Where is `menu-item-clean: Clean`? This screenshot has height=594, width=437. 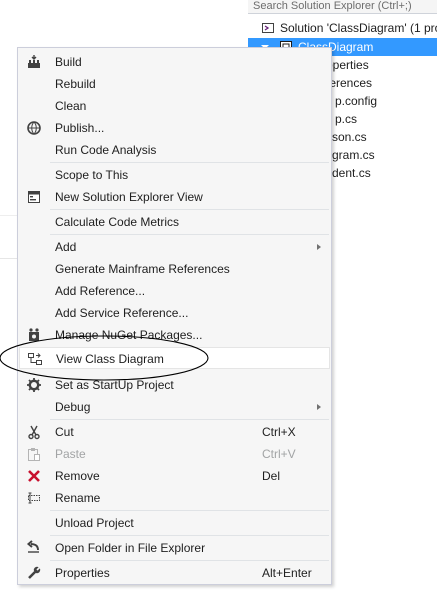 menu-item-clean: Clean is located at coordinates (174, 106).